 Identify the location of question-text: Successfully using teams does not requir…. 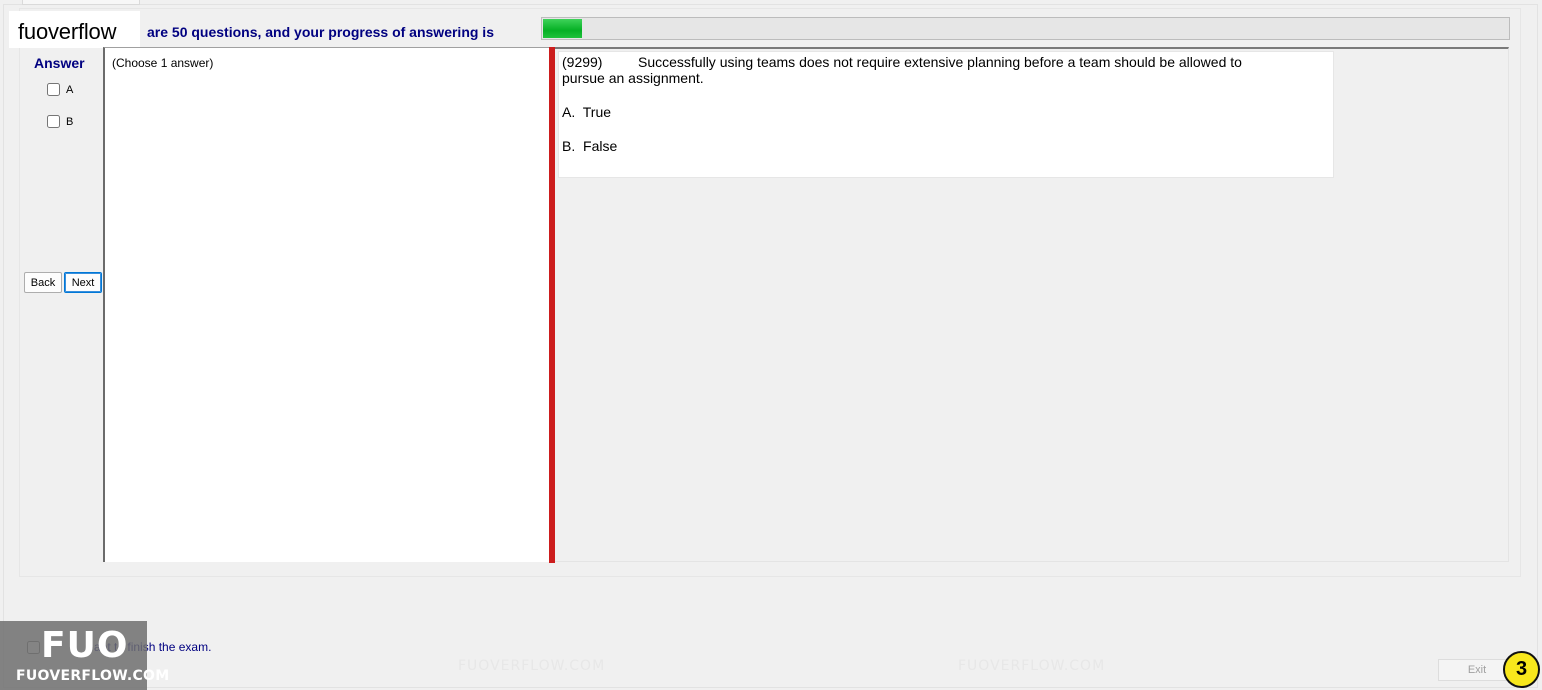
(940, 62).